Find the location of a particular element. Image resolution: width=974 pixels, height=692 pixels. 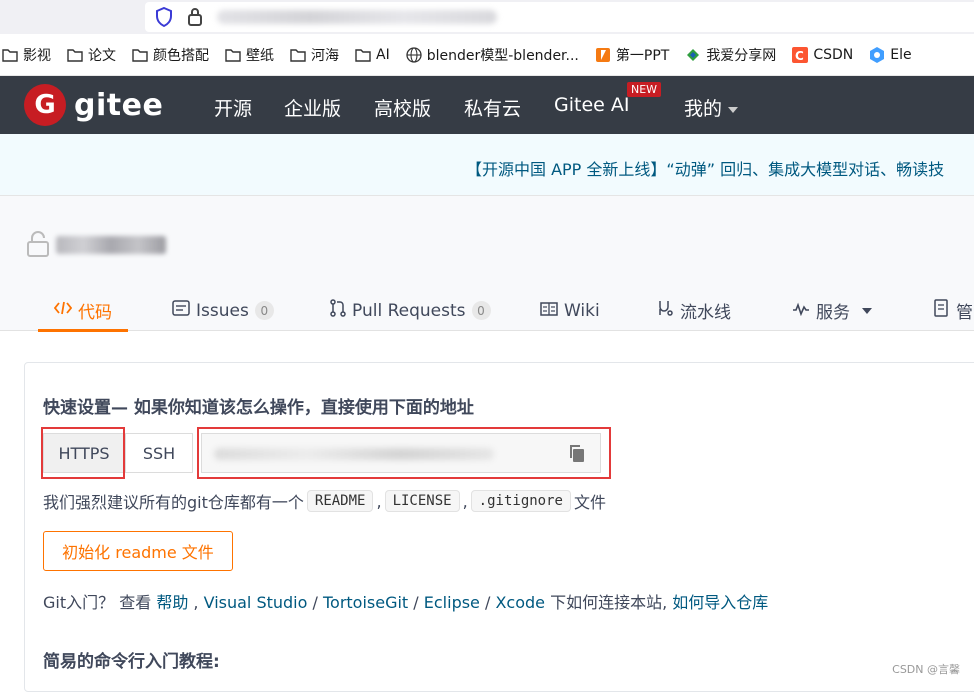

git-intro-text: Git入门？ 查看 is located at coordinates (97, 602).